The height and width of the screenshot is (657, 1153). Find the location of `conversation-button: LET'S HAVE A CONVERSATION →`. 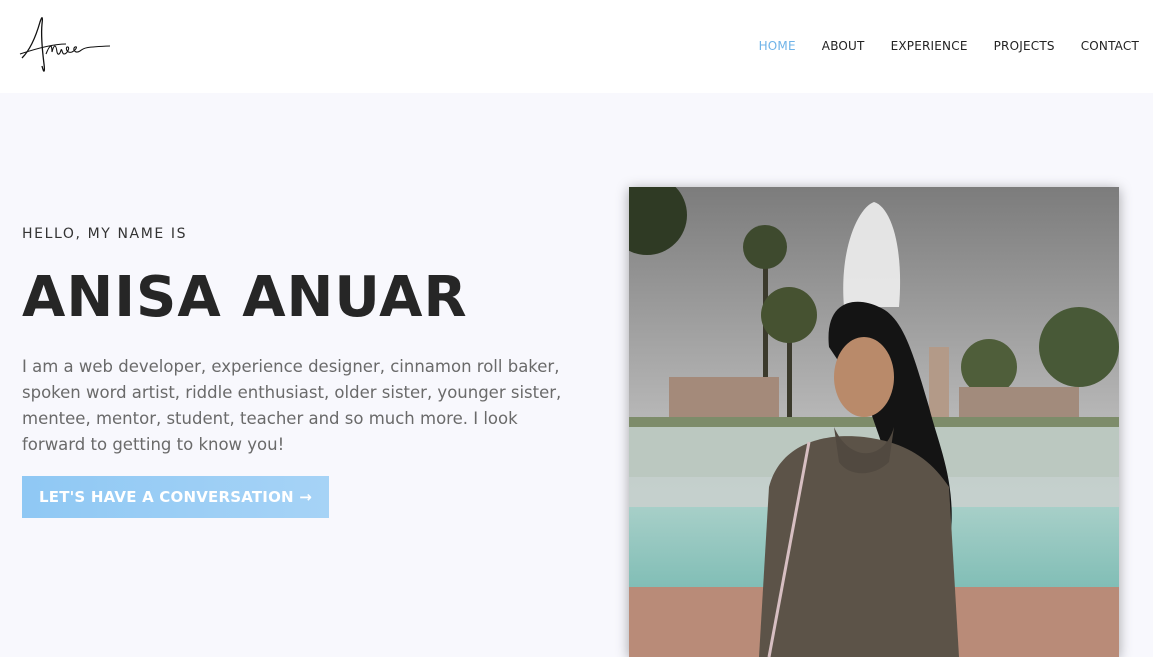

conversation-button: LET'S HAVE A CONVERSATION → is located at coordinates (175, 497).